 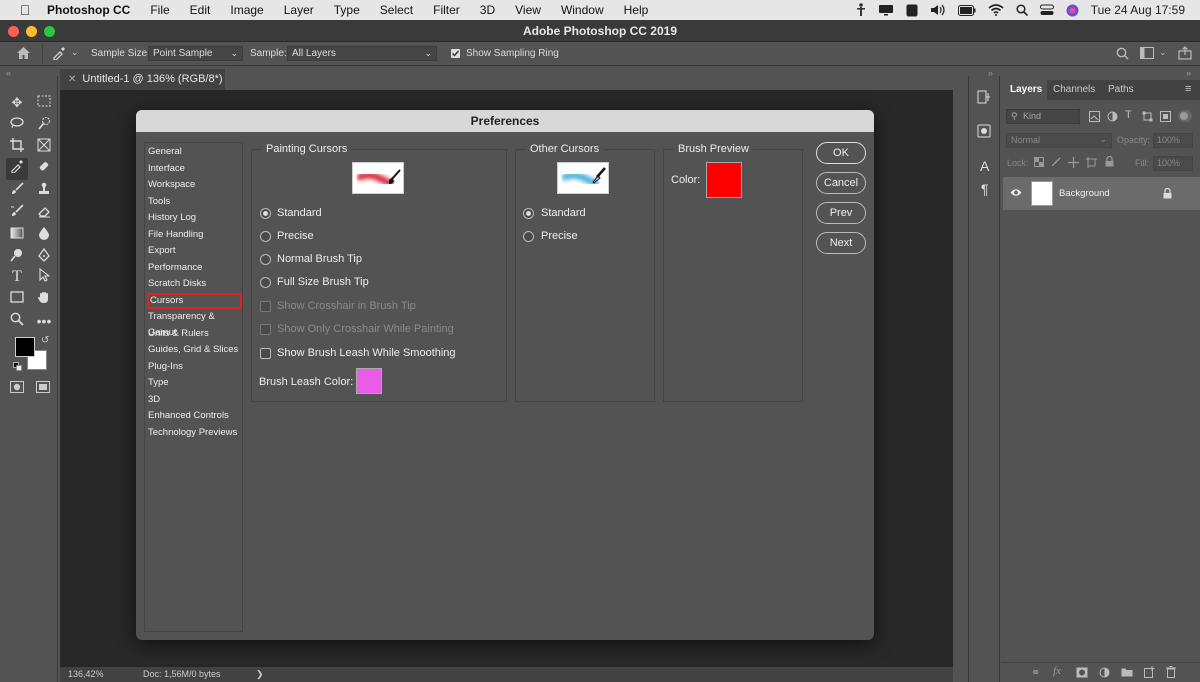 What do you see at coordinates (194, 416) in the screenshot?
I see `category-enhanced-controls: Enhanced Controls` at bounding box center [194, 416].